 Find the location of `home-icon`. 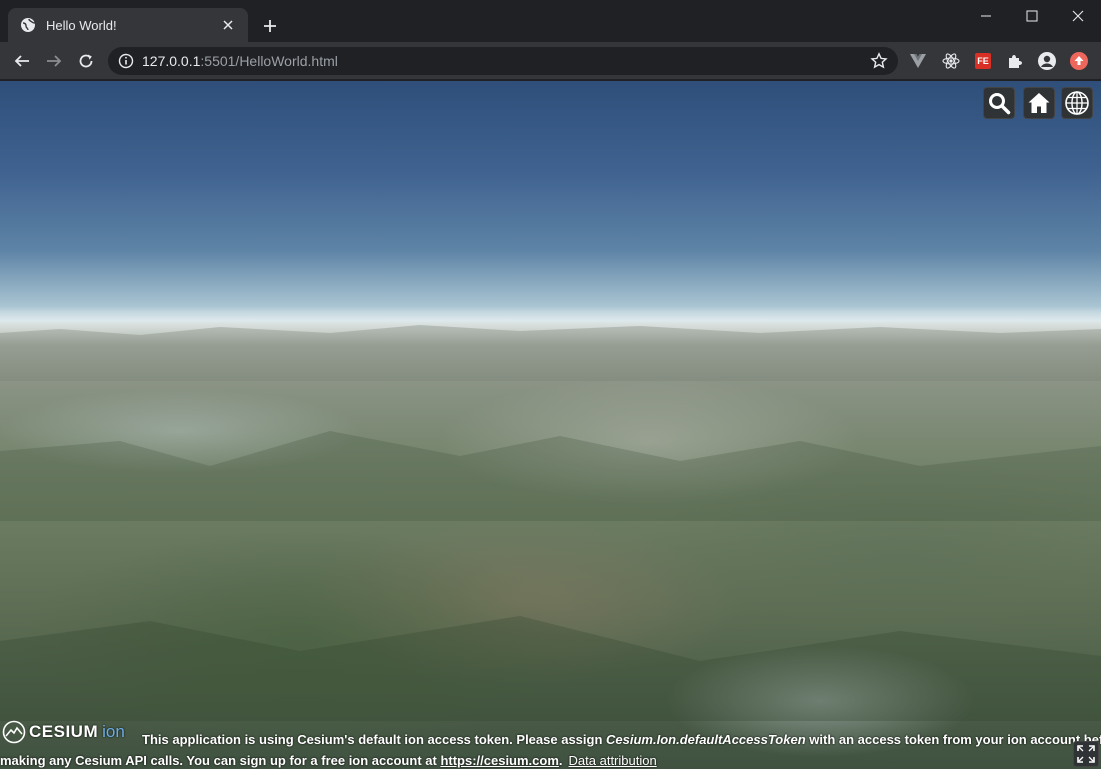

home-icon is located at coordinates (1039, 103).